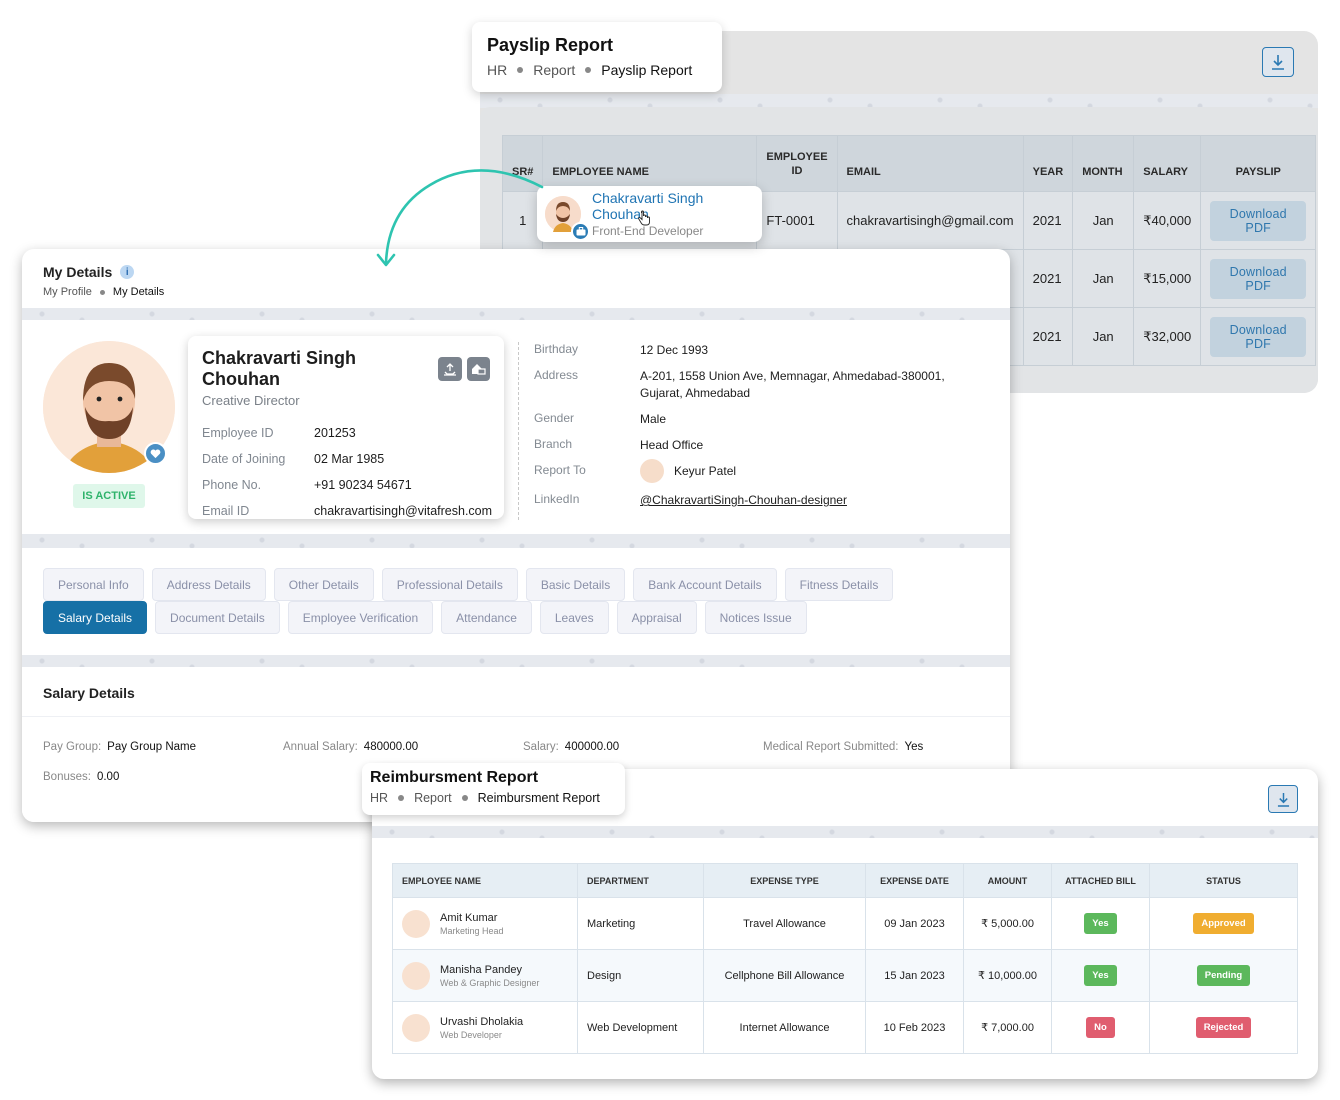 The height and width of the screenshot is (1100, 1340). Describe the element at coordinates (472, 918) in the screenshot. I see `employee-name: Amit Kumar` at that location.